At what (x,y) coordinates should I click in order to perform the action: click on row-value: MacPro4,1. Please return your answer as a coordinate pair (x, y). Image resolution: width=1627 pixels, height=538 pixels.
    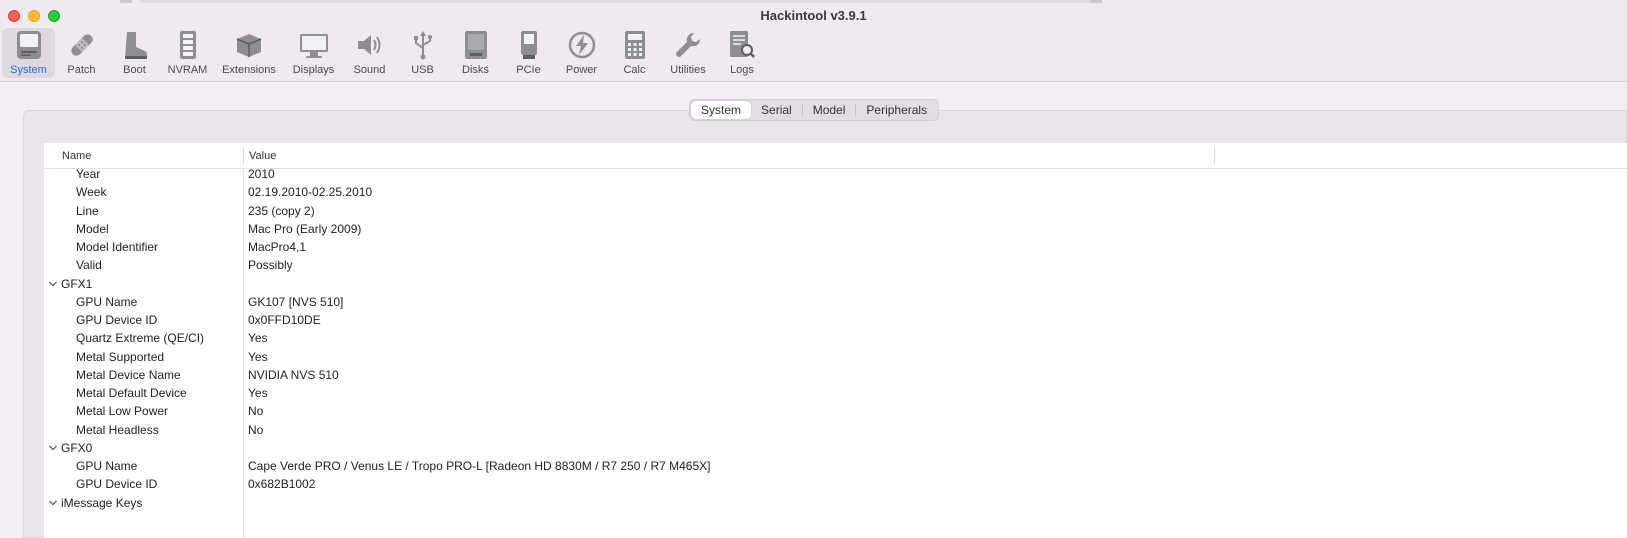
    Looking at the image, I should click on (277, 247).